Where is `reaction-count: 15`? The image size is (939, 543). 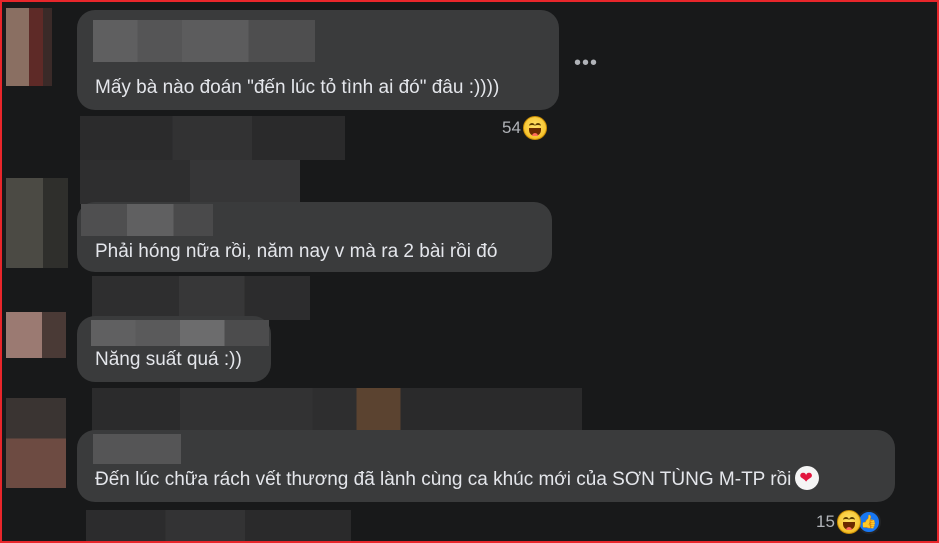
reaction-count: 15 is located at coordinates (825, 521).